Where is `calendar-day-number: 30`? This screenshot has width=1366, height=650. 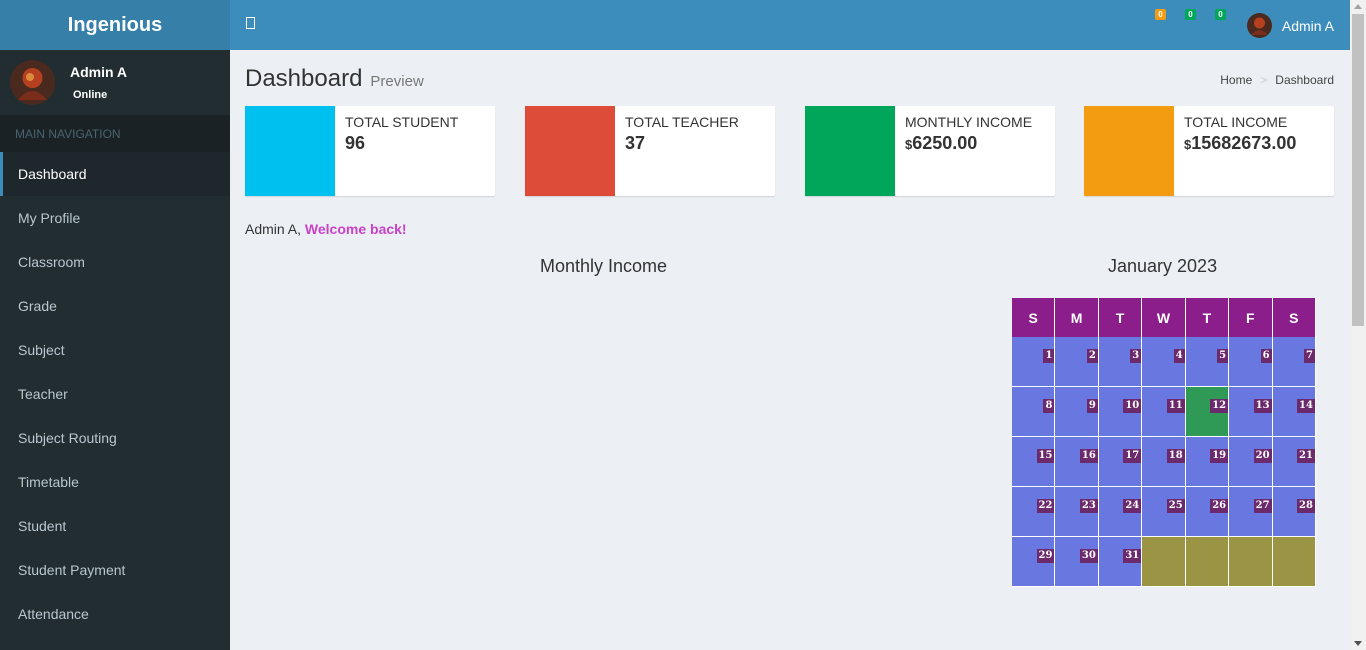 calendar-day-number: 30 is located at coordinates (1088, 556).